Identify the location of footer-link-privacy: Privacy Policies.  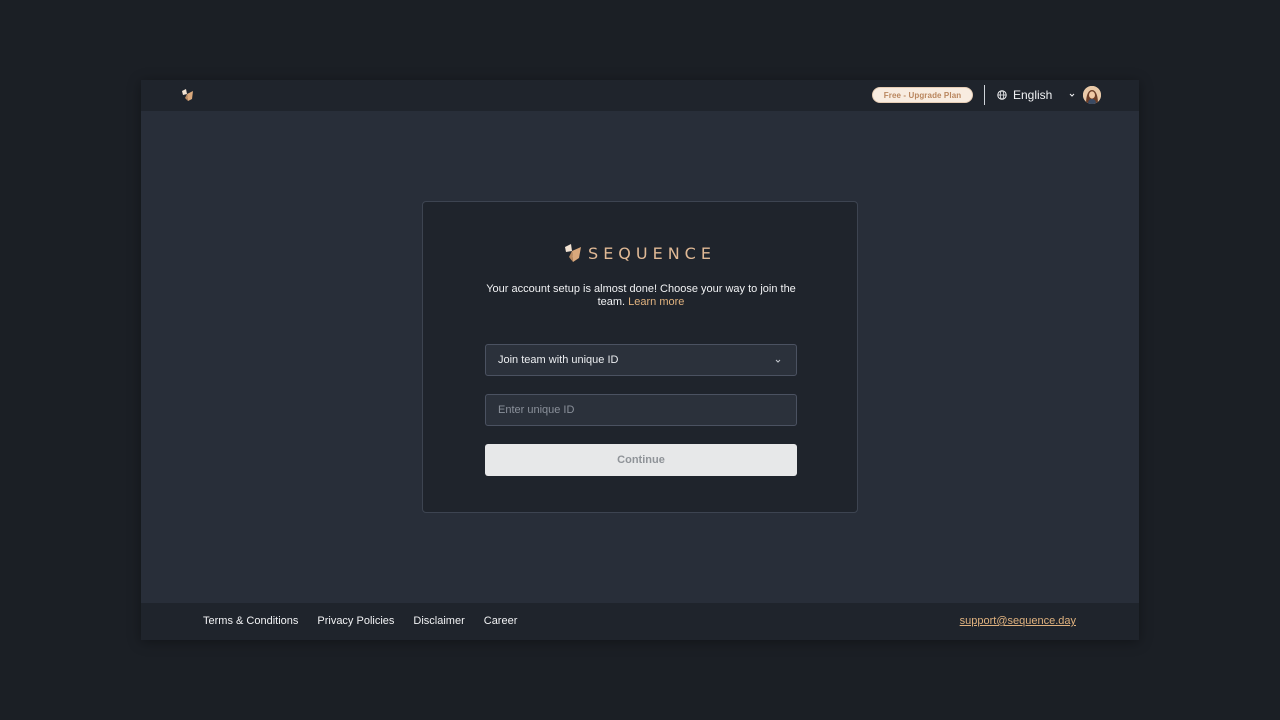
(355, 621).